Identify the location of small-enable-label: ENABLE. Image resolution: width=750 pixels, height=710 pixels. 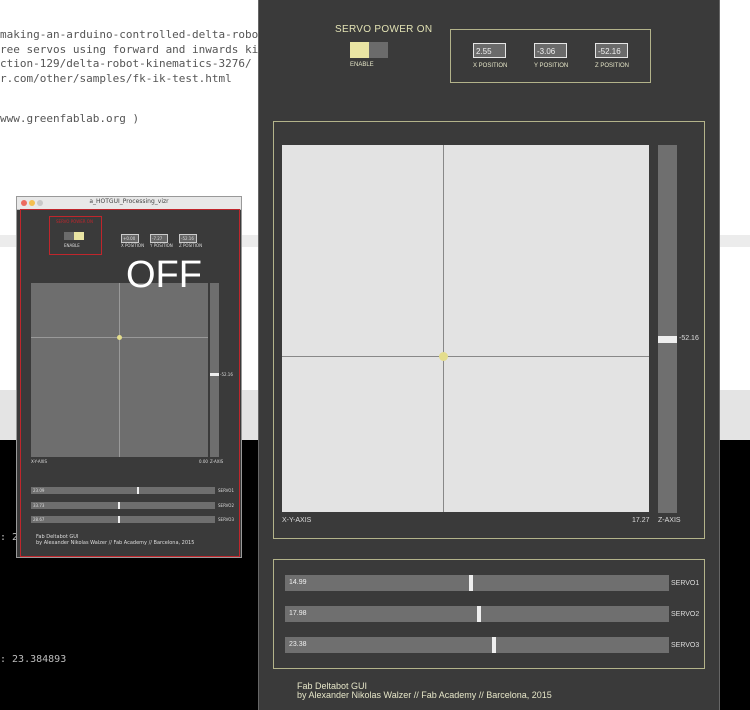
(72, 245).